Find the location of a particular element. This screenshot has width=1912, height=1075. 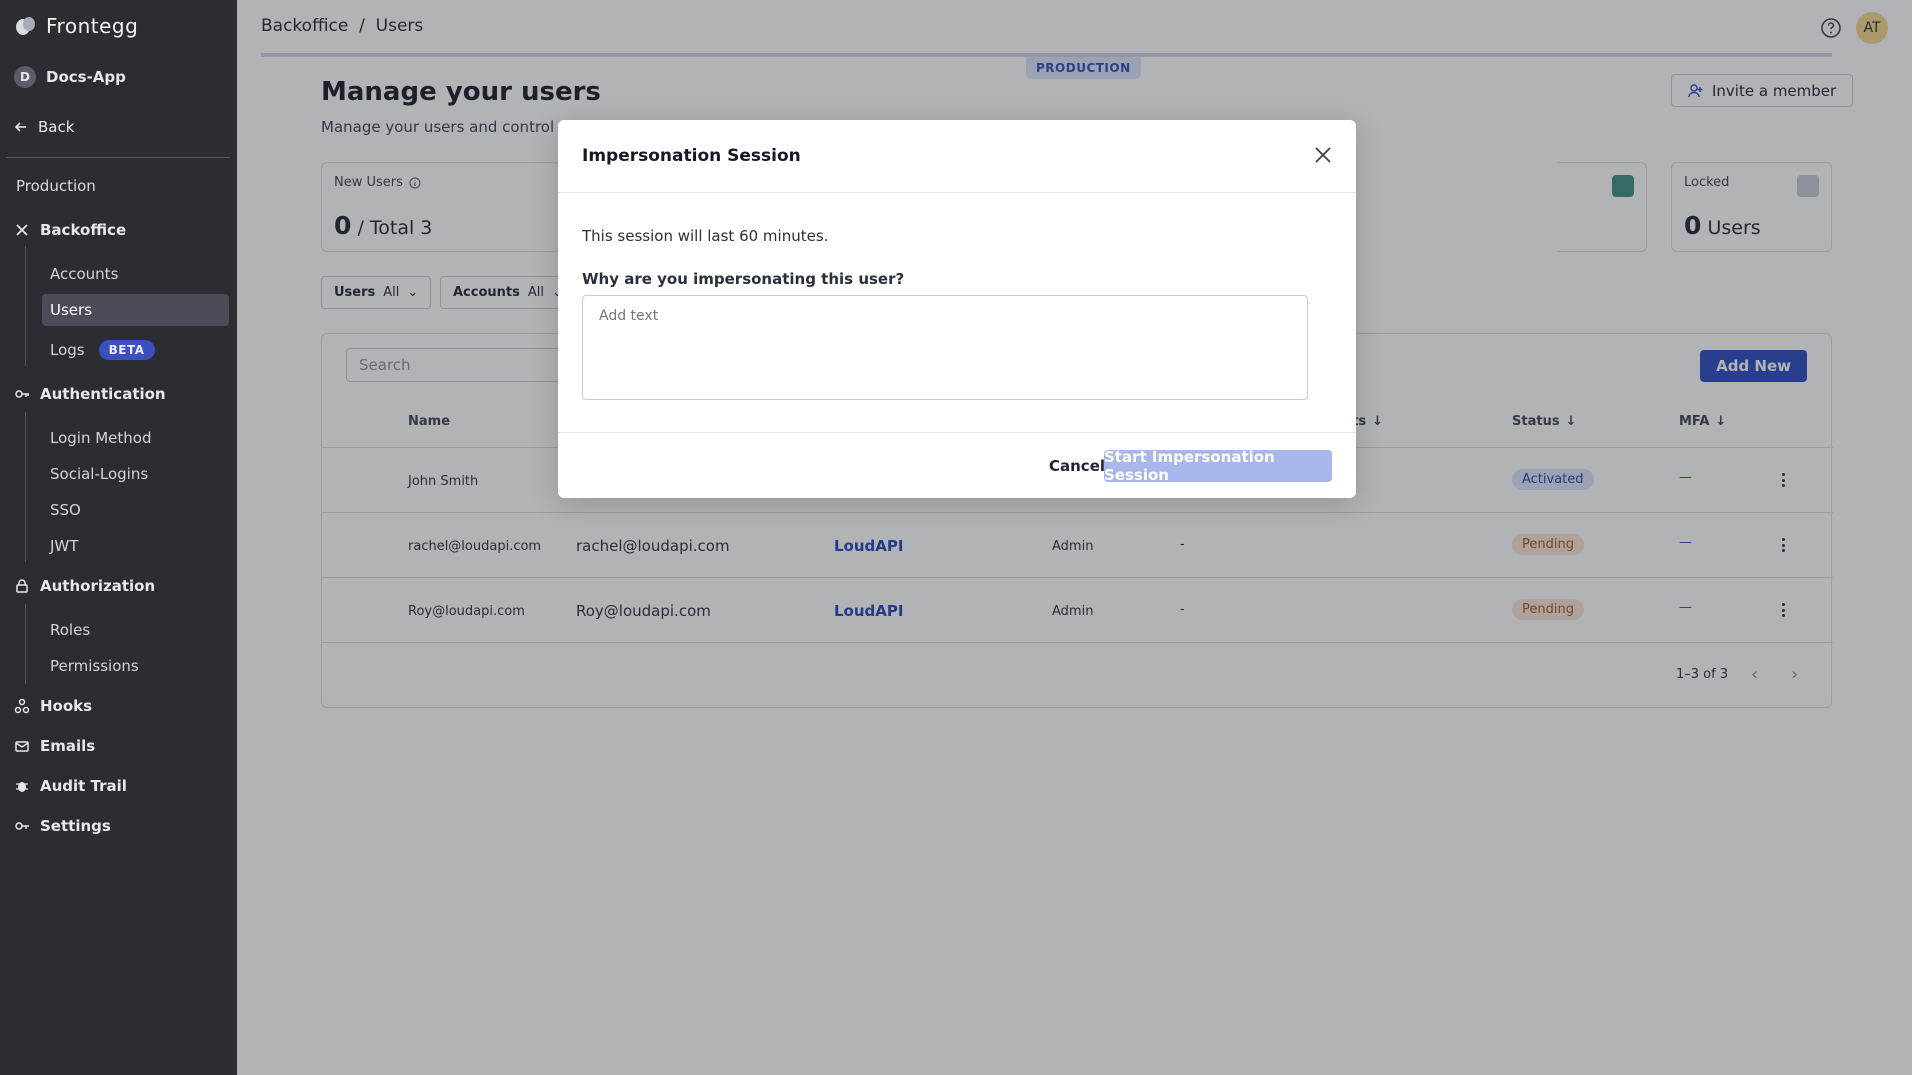

sidebar-group-label: Hooks is located at coordinates (66, 706).